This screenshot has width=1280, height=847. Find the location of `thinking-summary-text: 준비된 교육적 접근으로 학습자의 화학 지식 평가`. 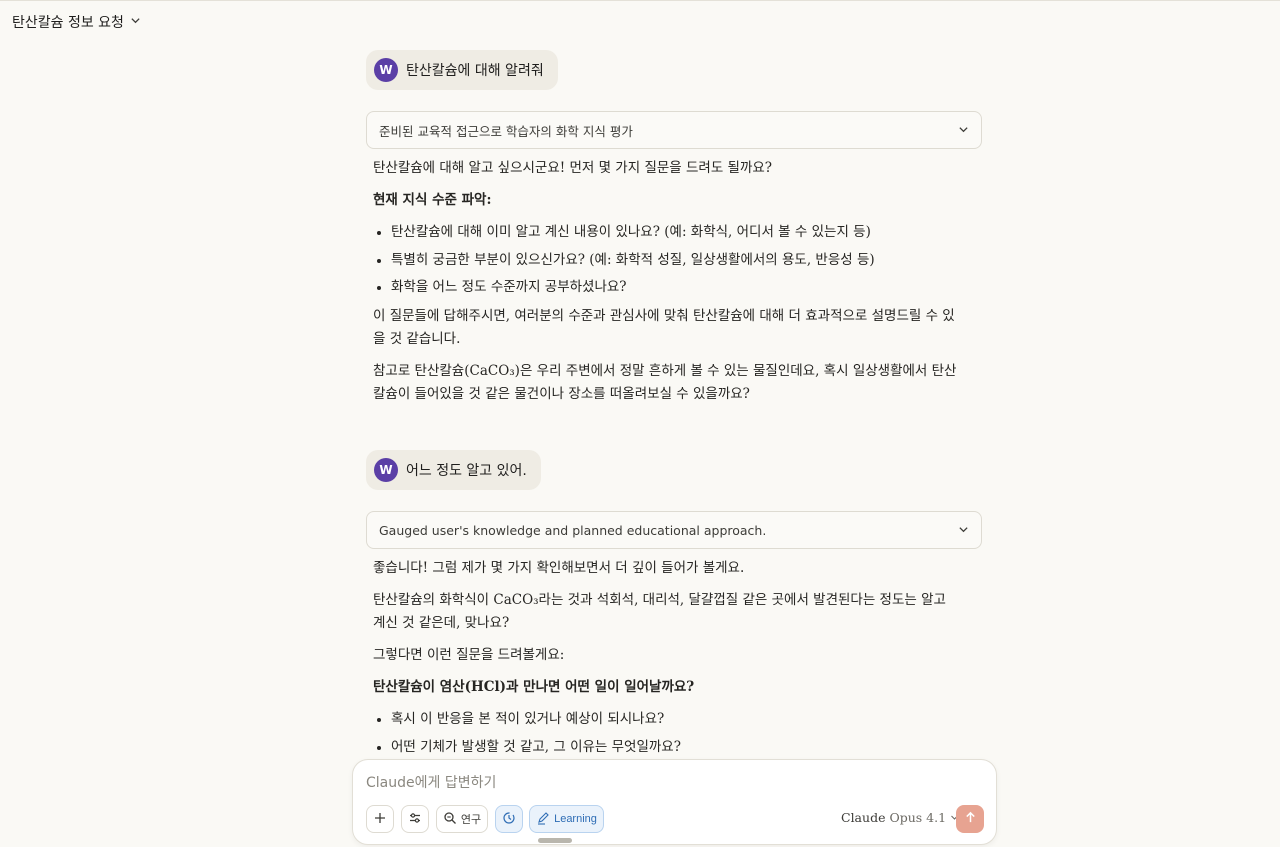

thinking-summary-text: 준비된 교육적 접근으로 학습자의 화학 지식 평가 is located at coordinates (506, 131).